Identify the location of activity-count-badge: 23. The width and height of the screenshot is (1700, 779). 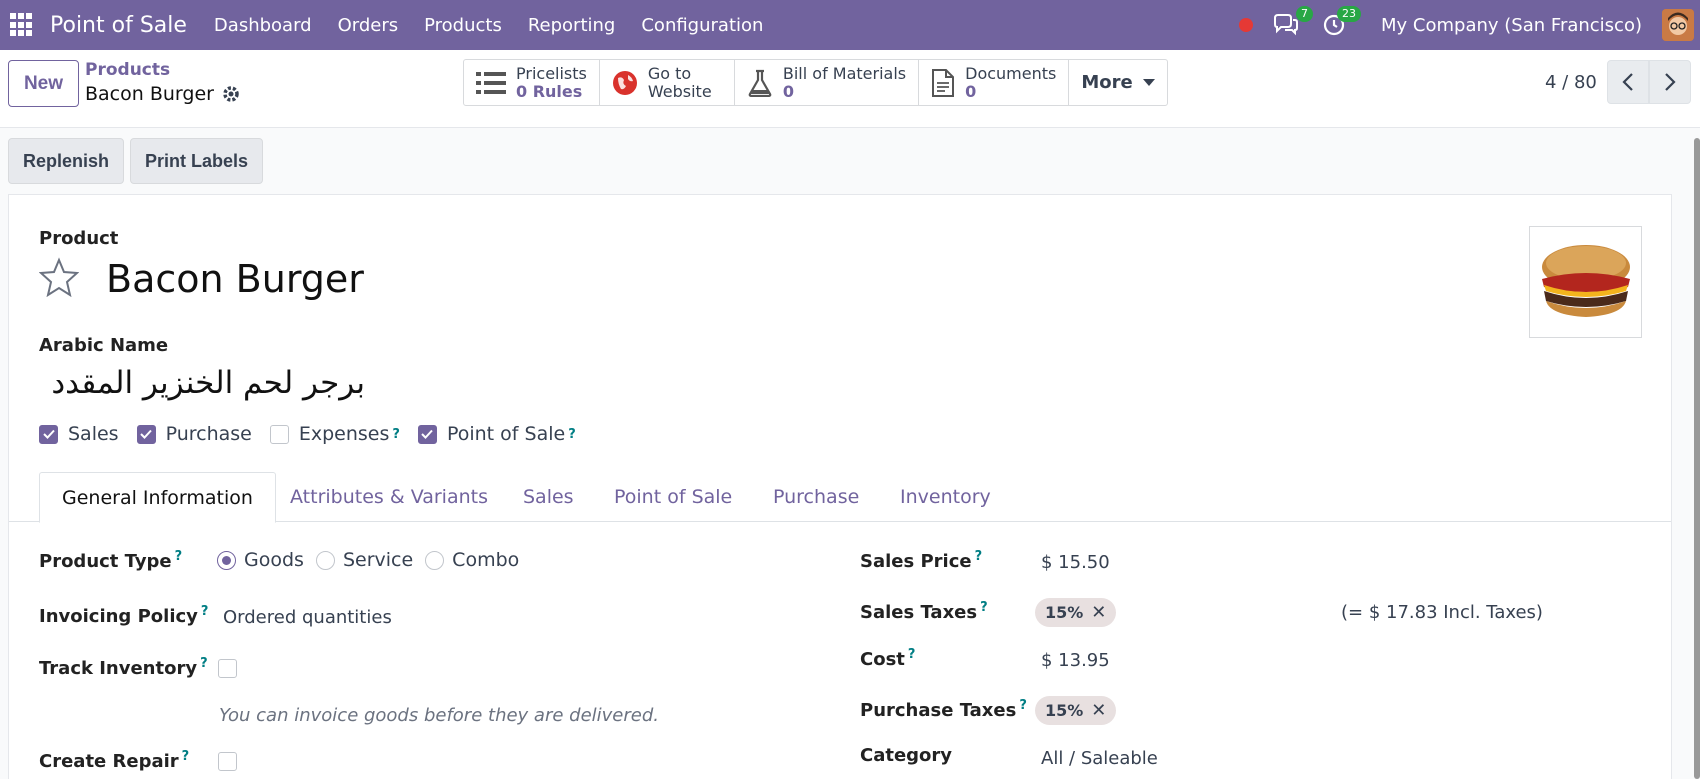
(1349, 14).